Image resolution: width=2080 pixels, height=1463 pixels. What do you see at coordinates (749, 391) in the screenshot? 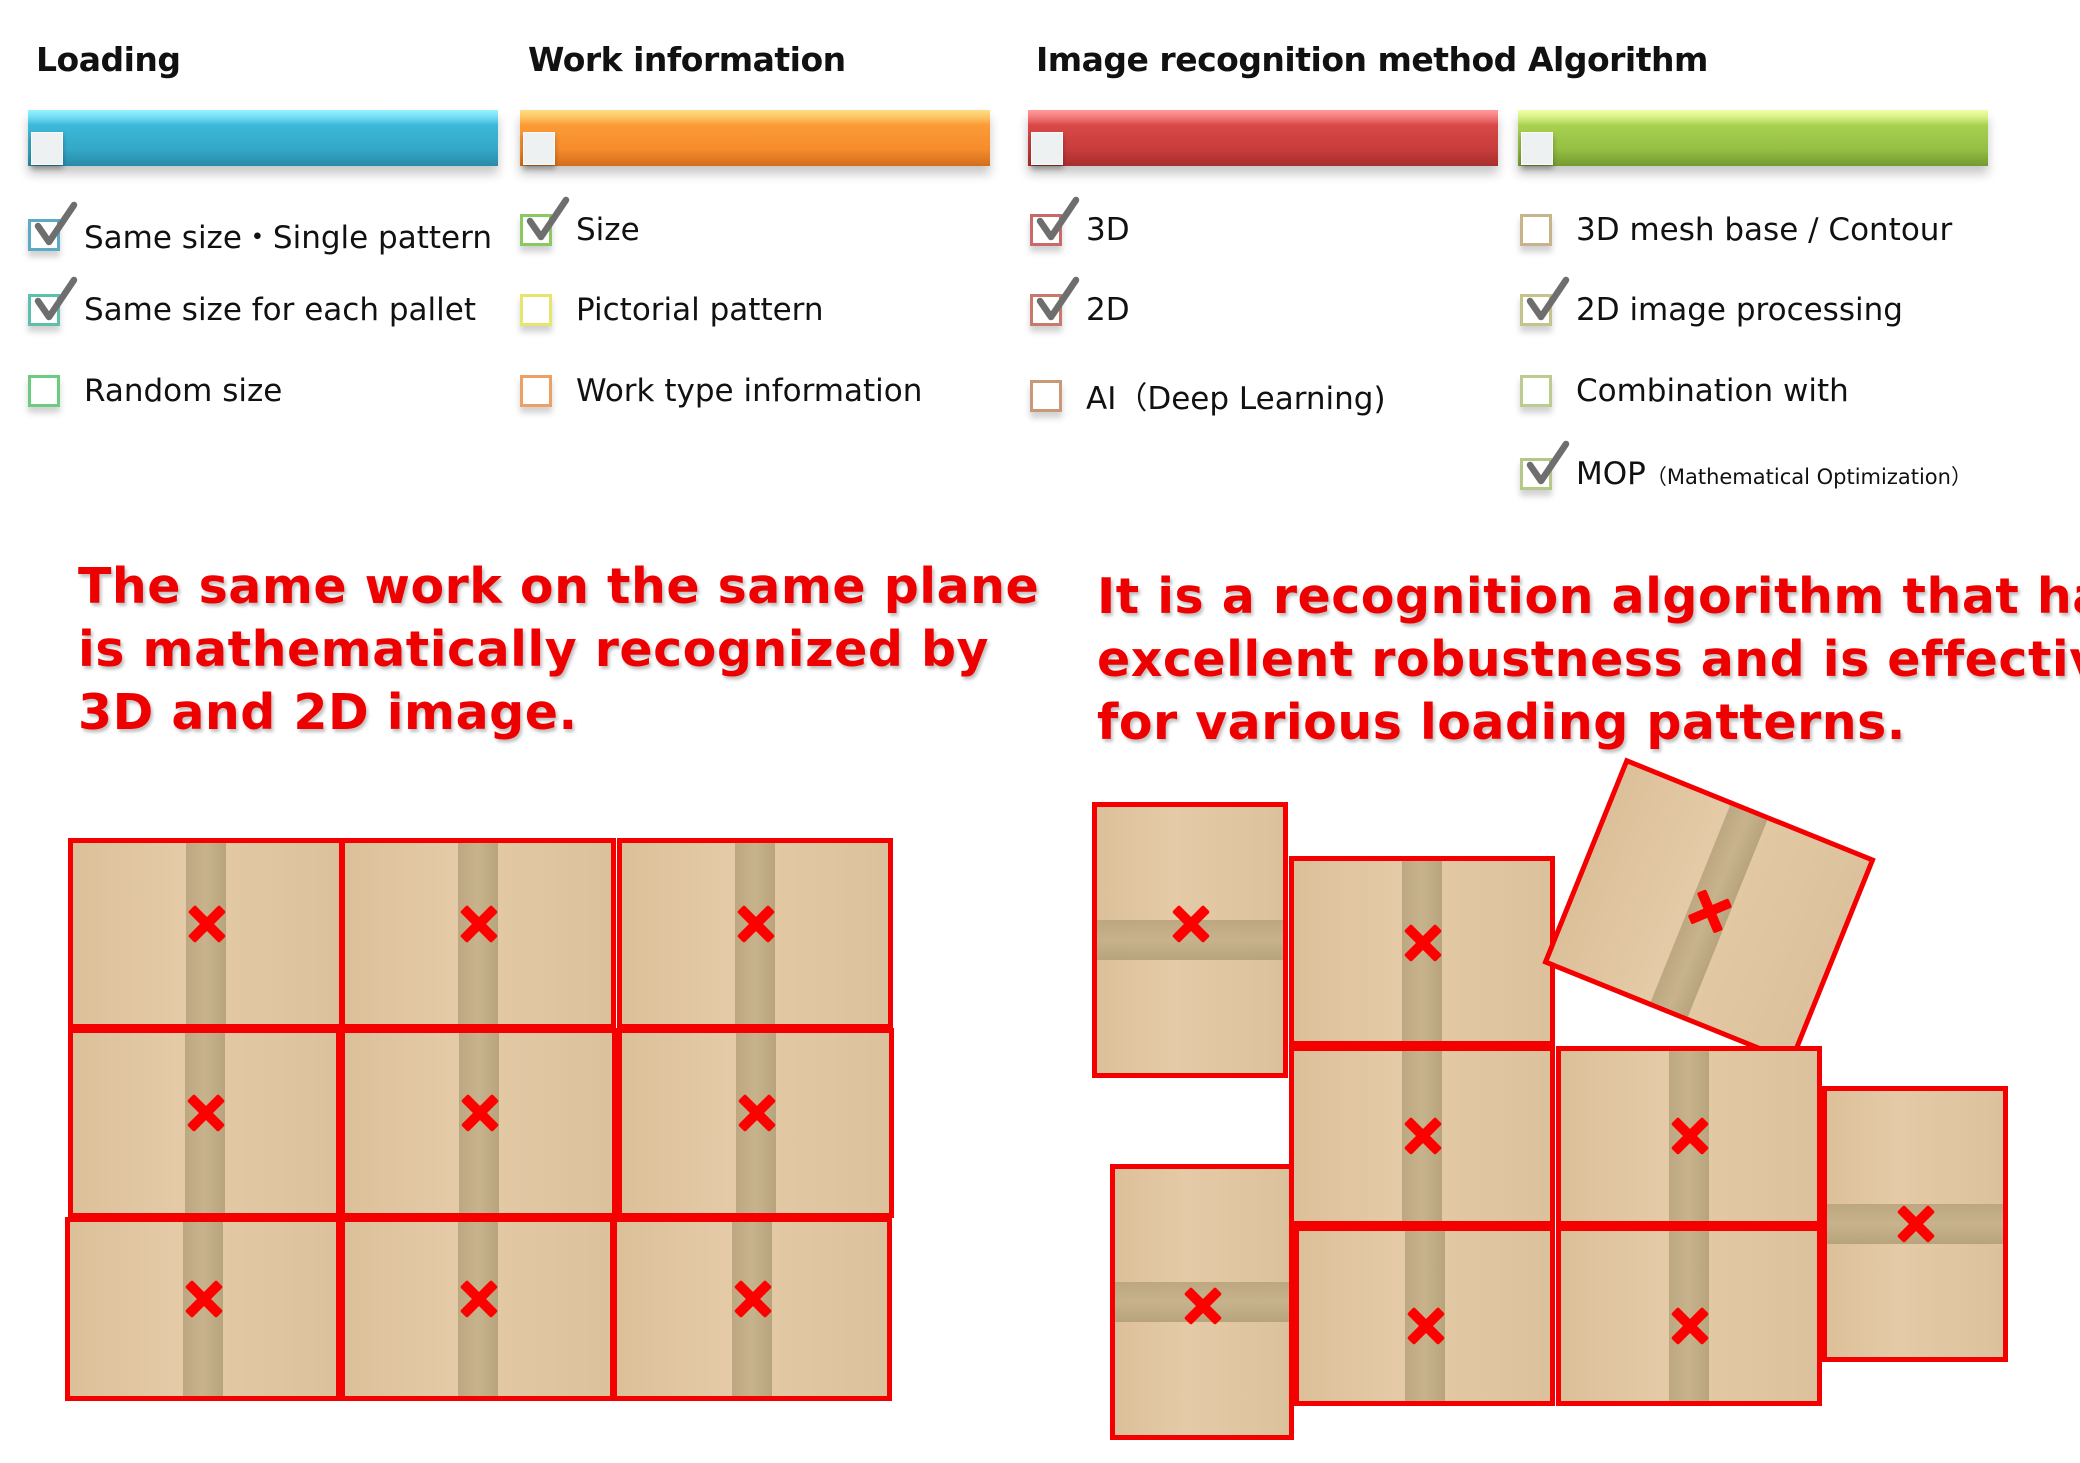
I see `label-text: Work type information` at bounding box center [749, 391].